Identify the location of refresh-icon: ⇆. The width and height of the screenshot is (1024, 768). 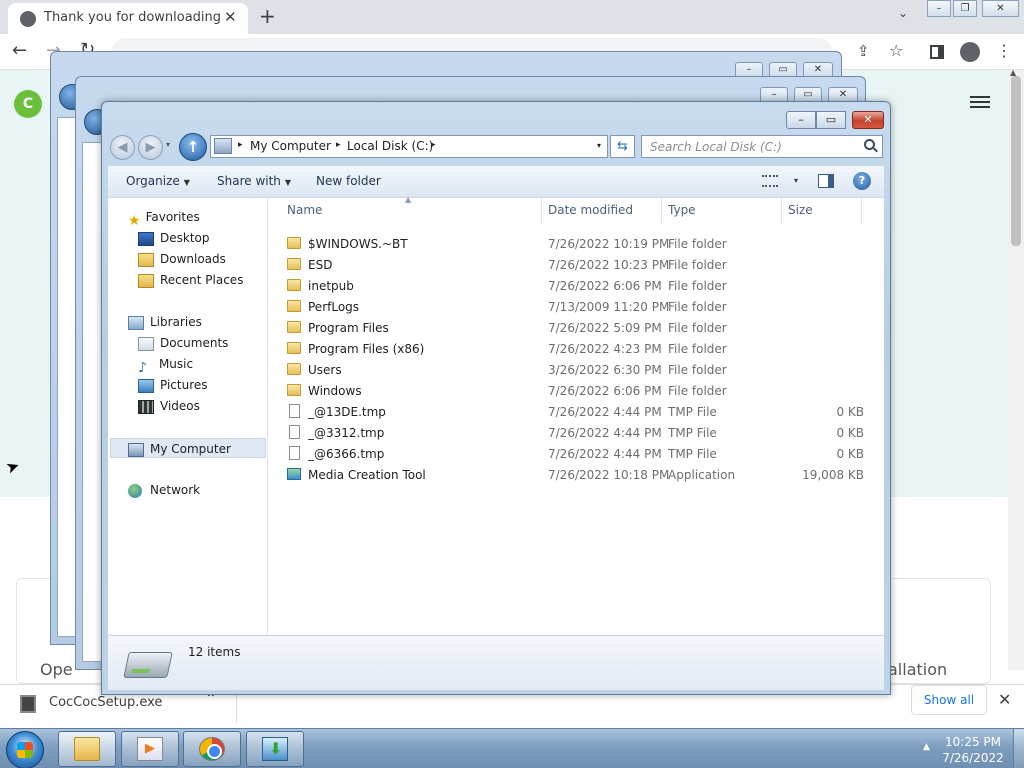
(622, 146).